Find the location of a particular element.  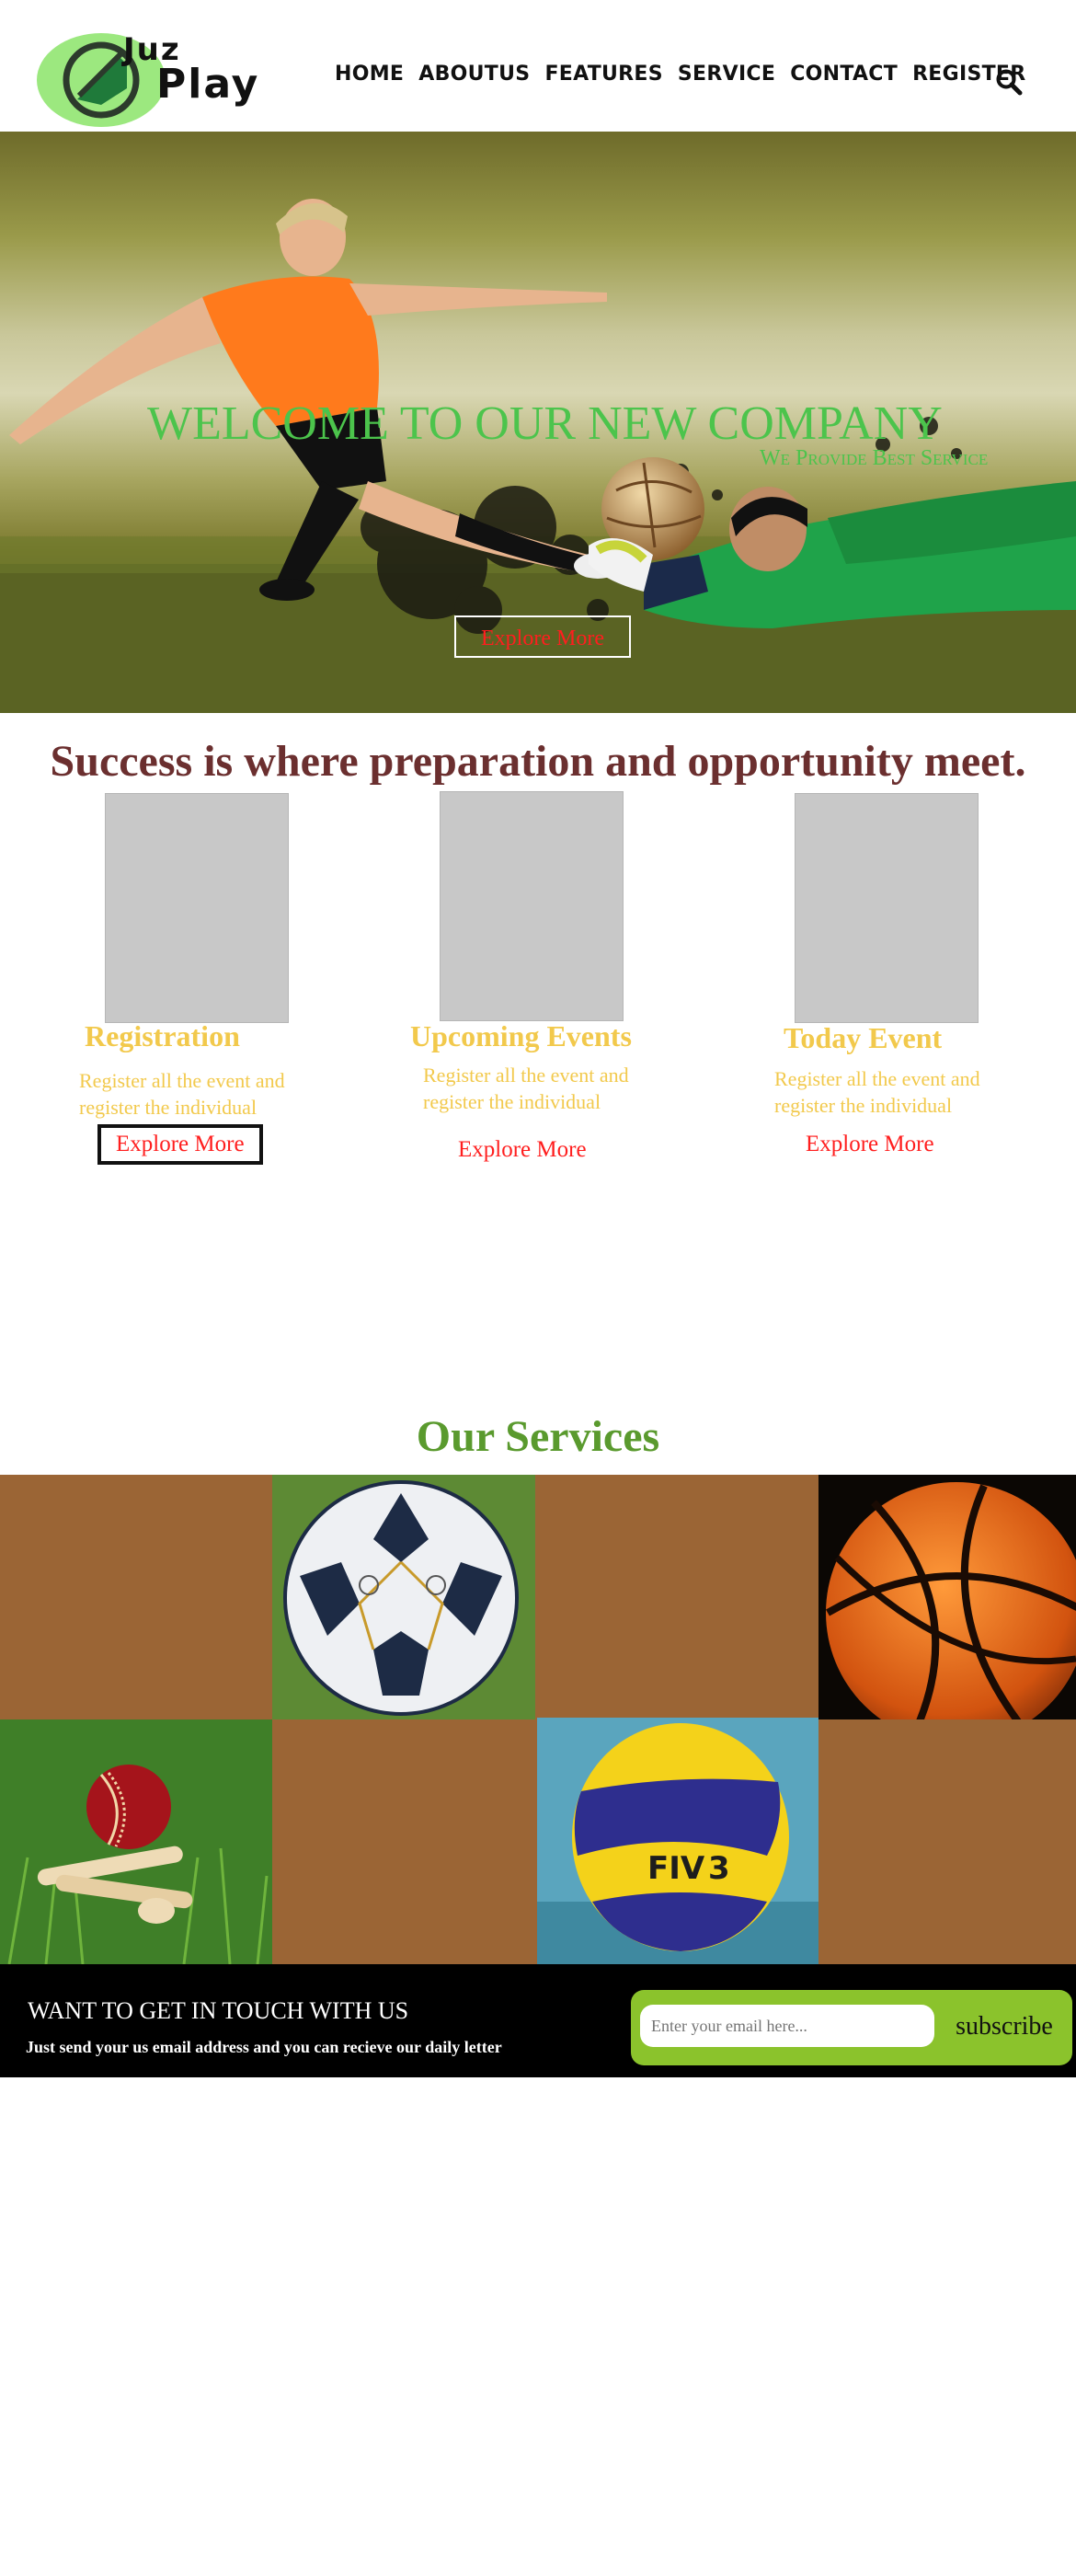

upcoming-events-image is located at coordinates (532, 906).